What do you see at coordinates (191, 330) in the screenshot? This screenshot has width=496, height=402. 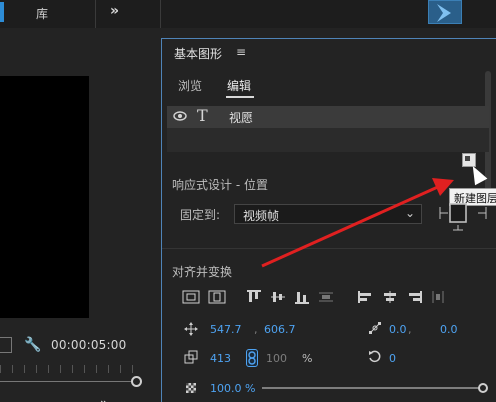 I see `position-icon` at bounding box center [191, 330].